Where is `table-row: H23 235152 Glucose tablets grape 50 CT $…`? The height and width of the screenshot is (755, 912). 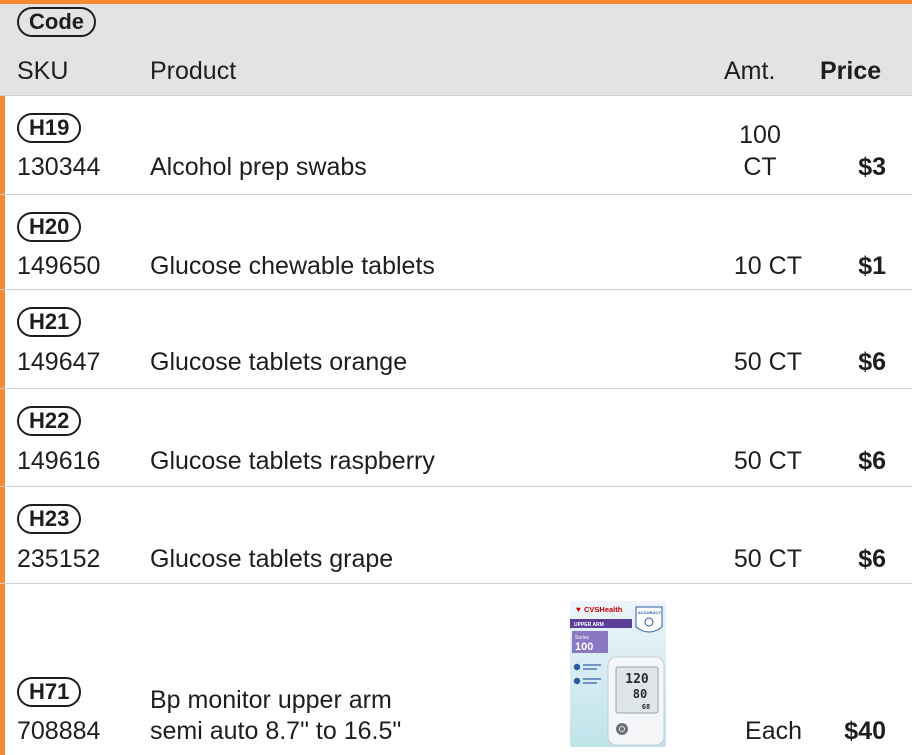 table-row: H23 235152 Glucose tablets grape 50 CT $… is located at coordinates (456, 535).